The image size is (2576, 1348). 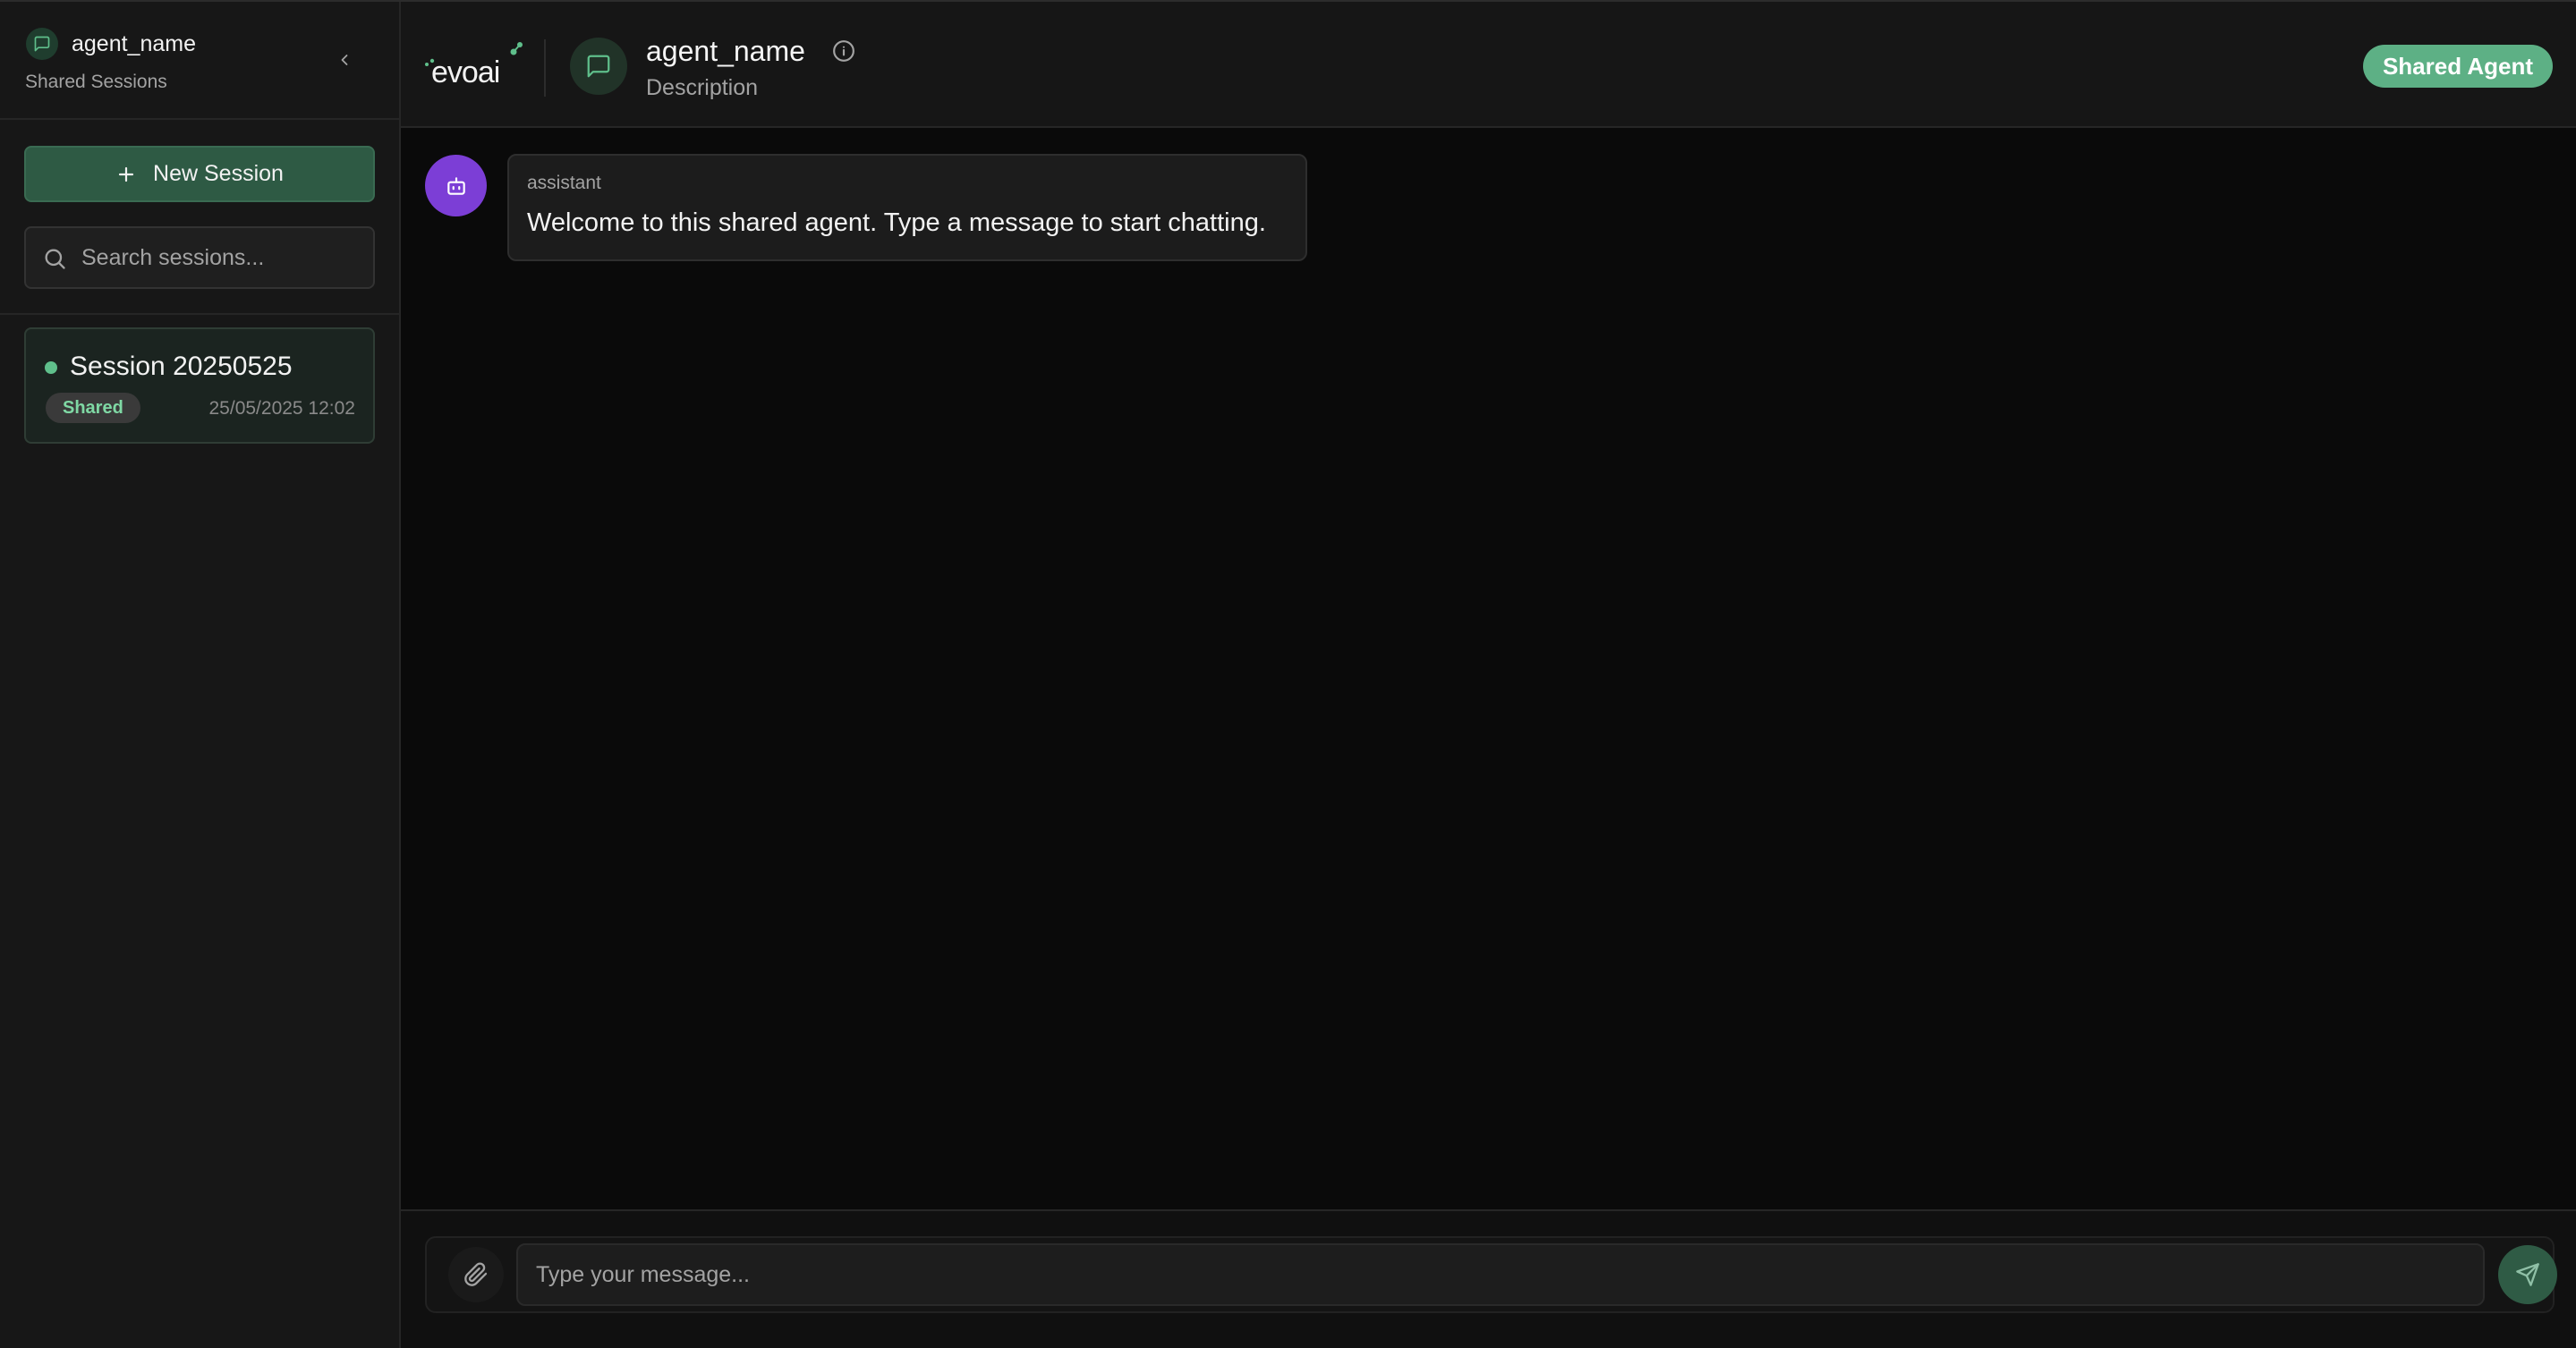 I want to click on attach-file-button, so click(x=476, y=1274).